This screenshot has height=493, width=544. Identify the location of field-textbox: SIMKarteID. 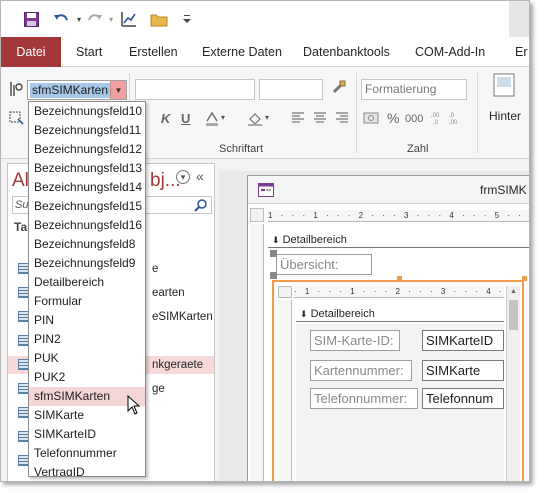
(463, 340).